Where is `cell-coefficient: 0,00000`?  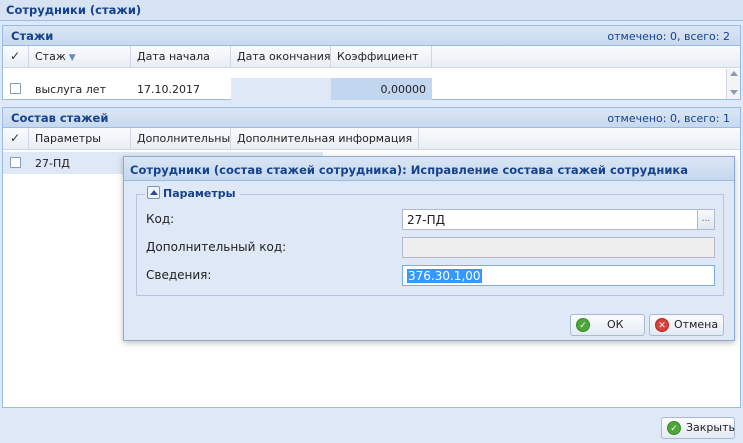 cell-coefficient: 0,00000 is located at coordinates (381, 89).